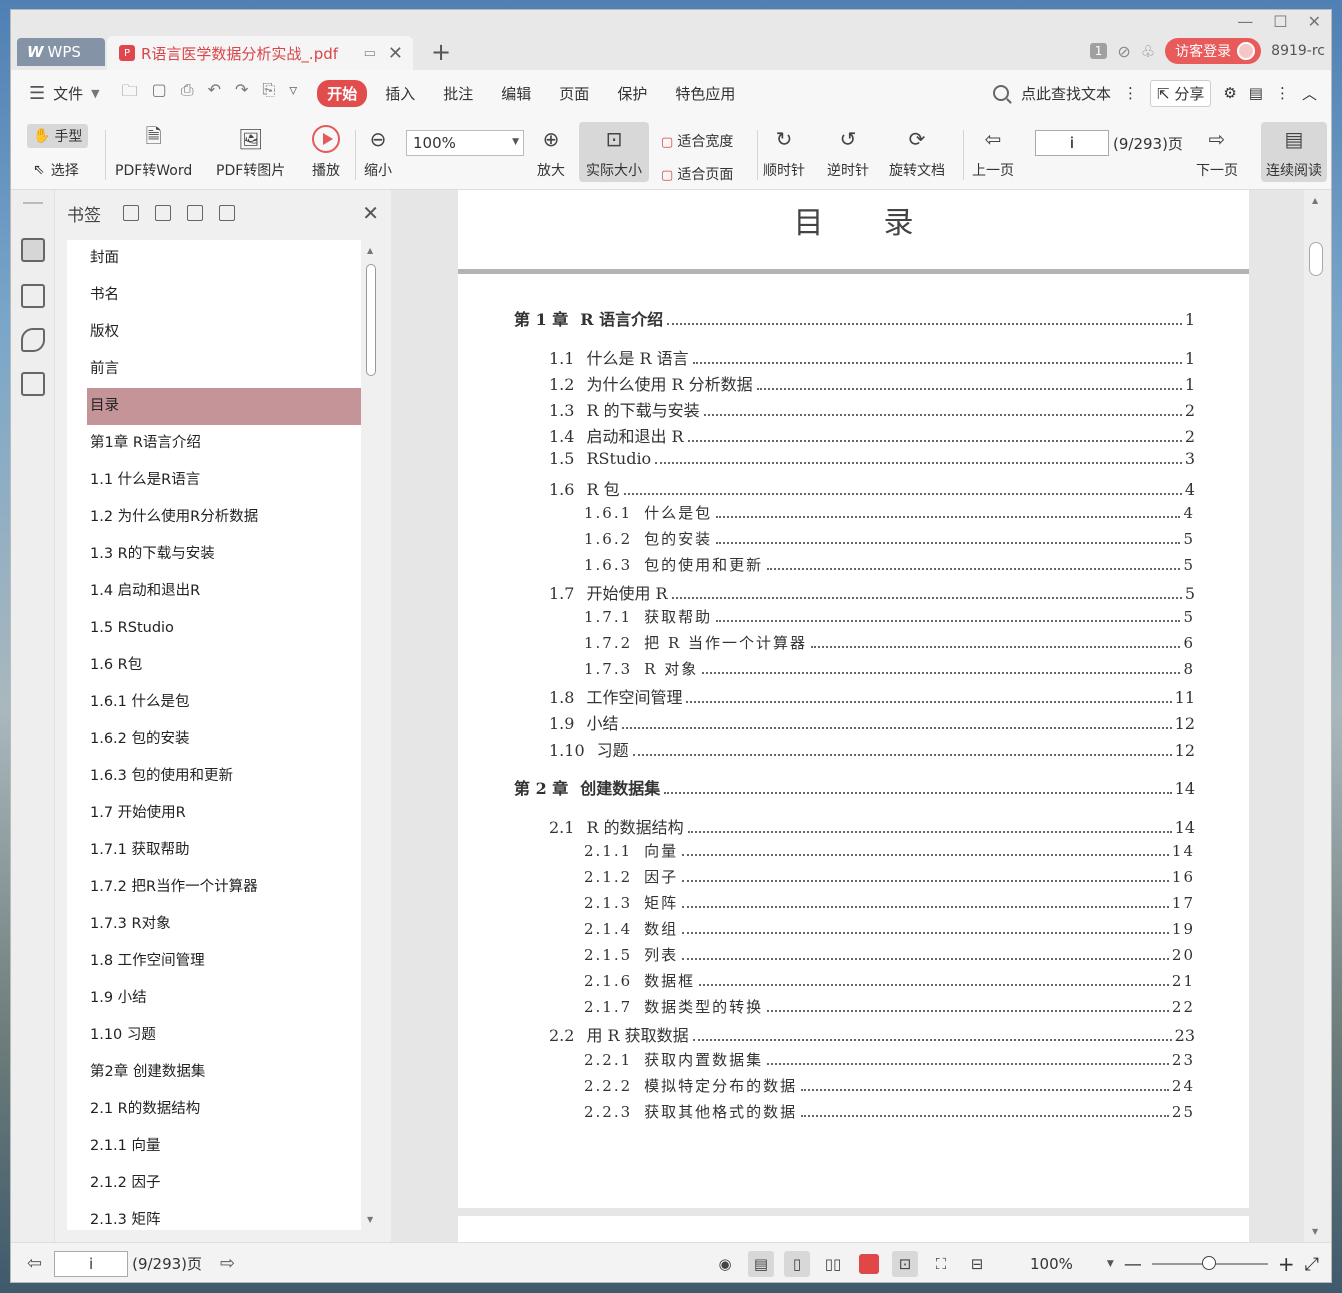  I want to click on bookmark-item: 1.7.1 获取帮助, so click(214, 850).